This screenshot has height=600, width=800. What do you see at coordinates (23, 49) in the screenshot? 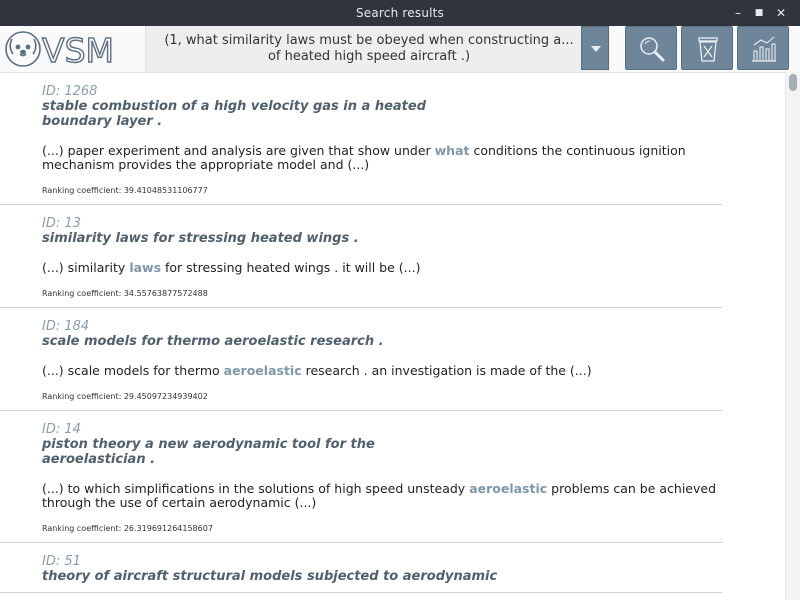
I see `dog-face-icon` at bounding box center [23, 49].